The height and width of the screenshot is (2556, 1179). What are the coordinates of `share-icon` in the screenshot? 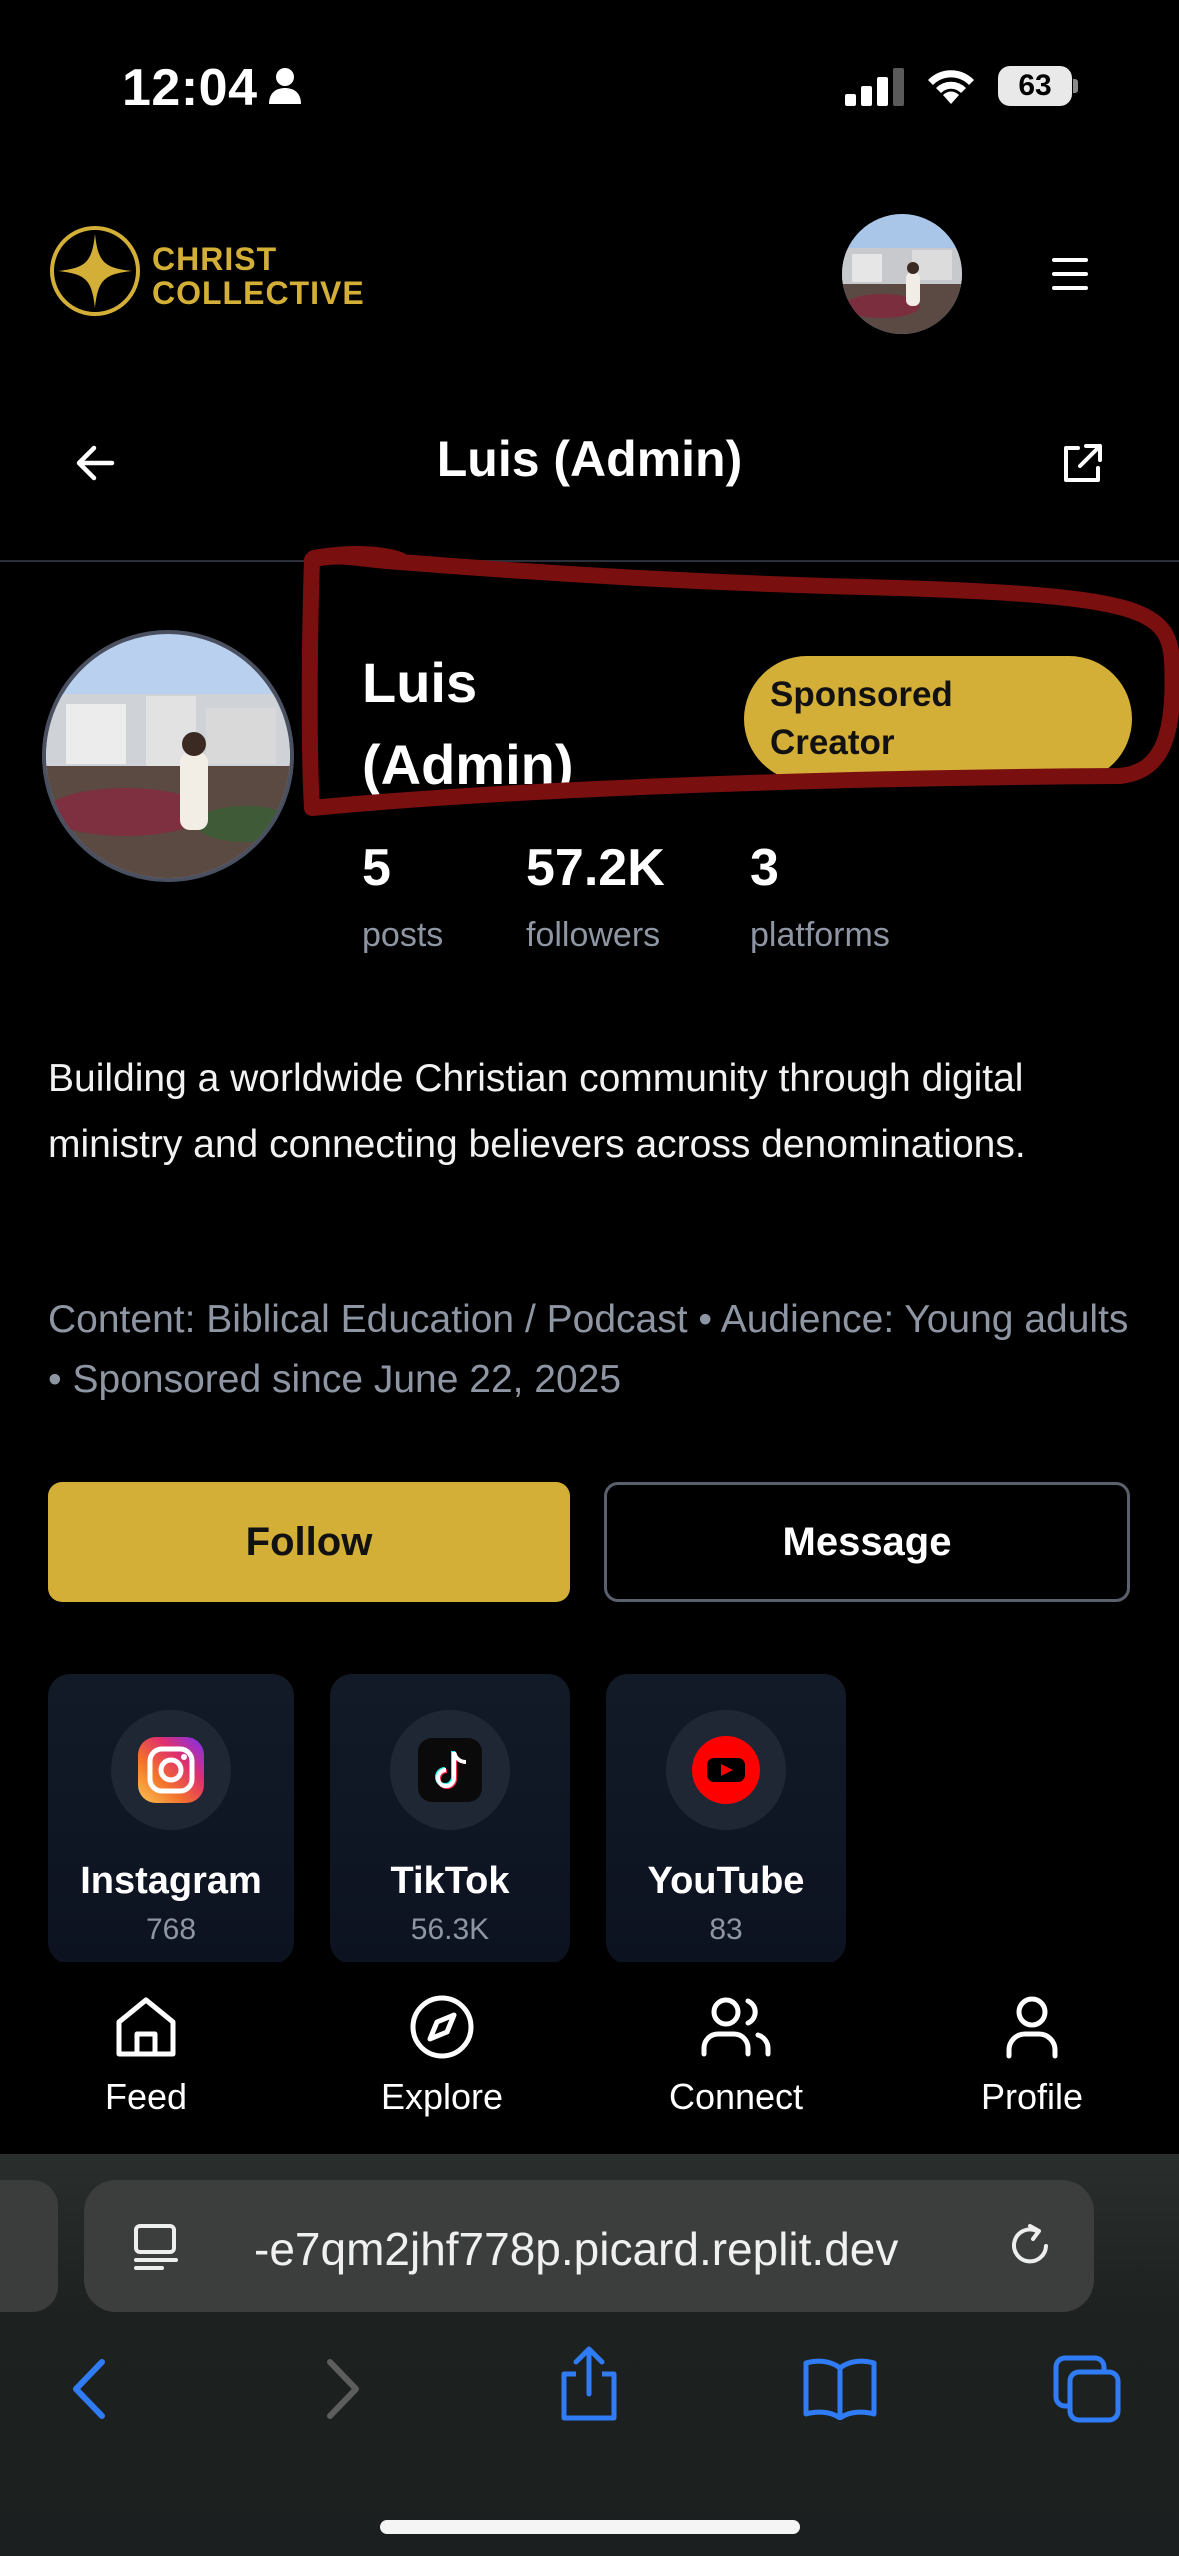 It's located at (589, 2384).